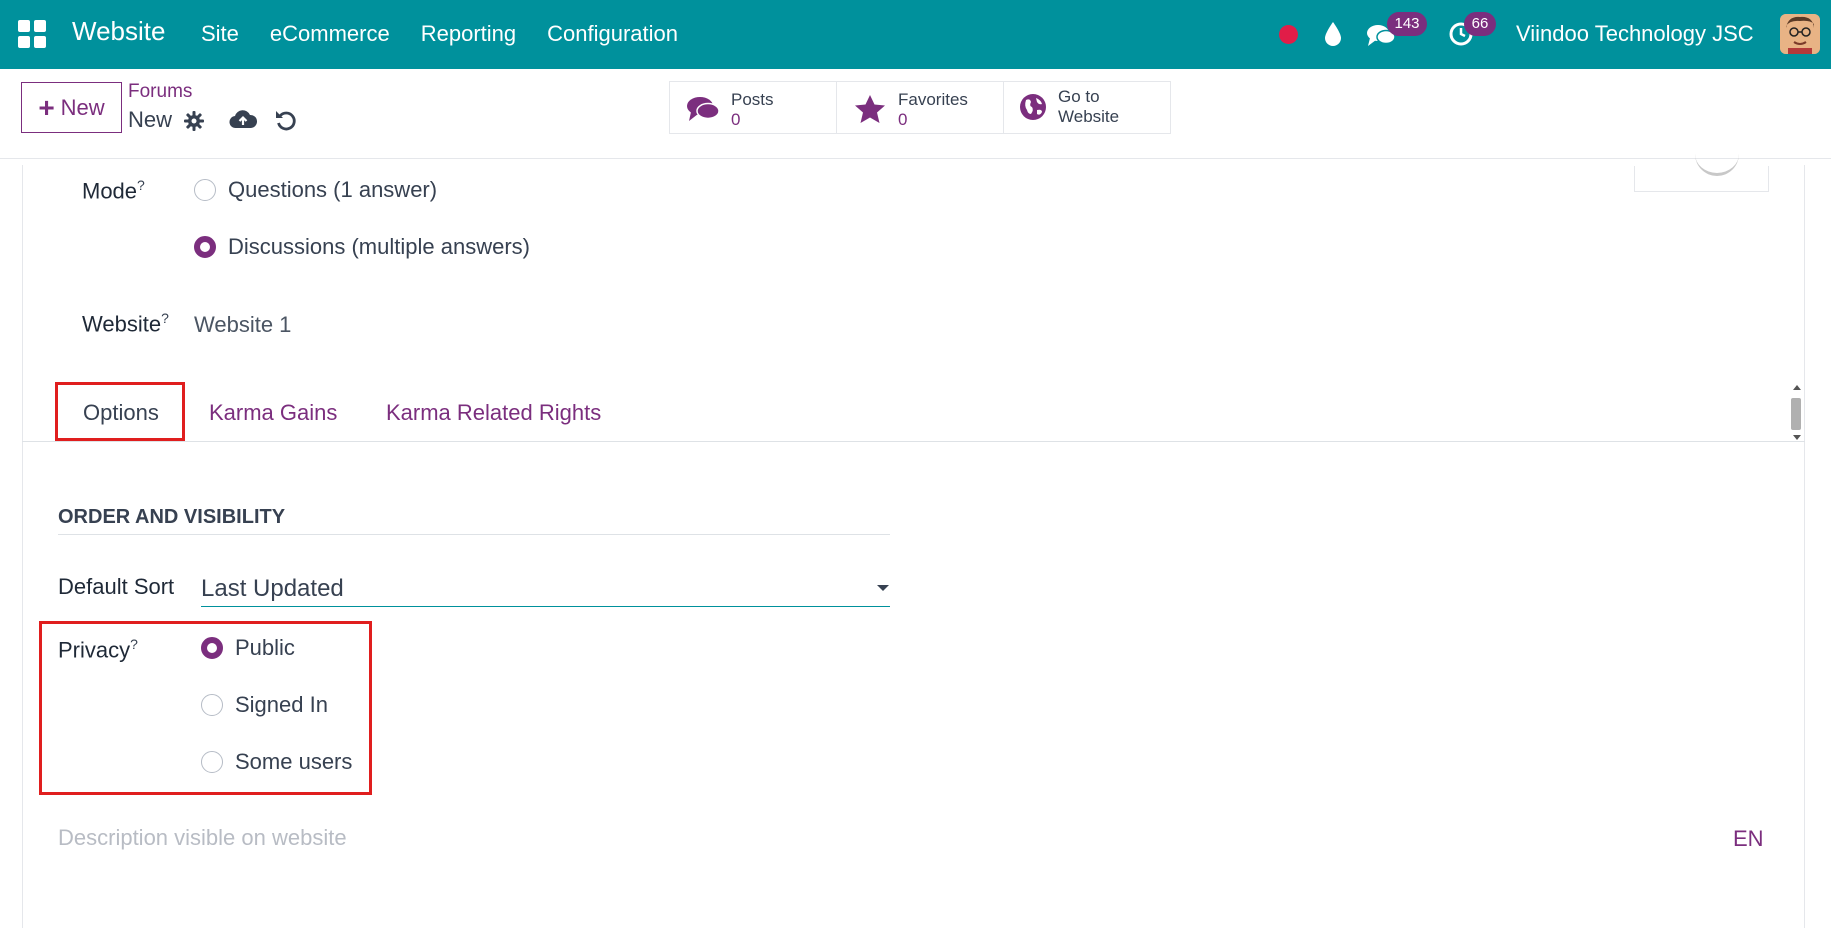 This screenshot has width=1831, height=928. Describe the element at coordinates (205, 190) in the screenshot. I see `mode-radio-questions` at that location.